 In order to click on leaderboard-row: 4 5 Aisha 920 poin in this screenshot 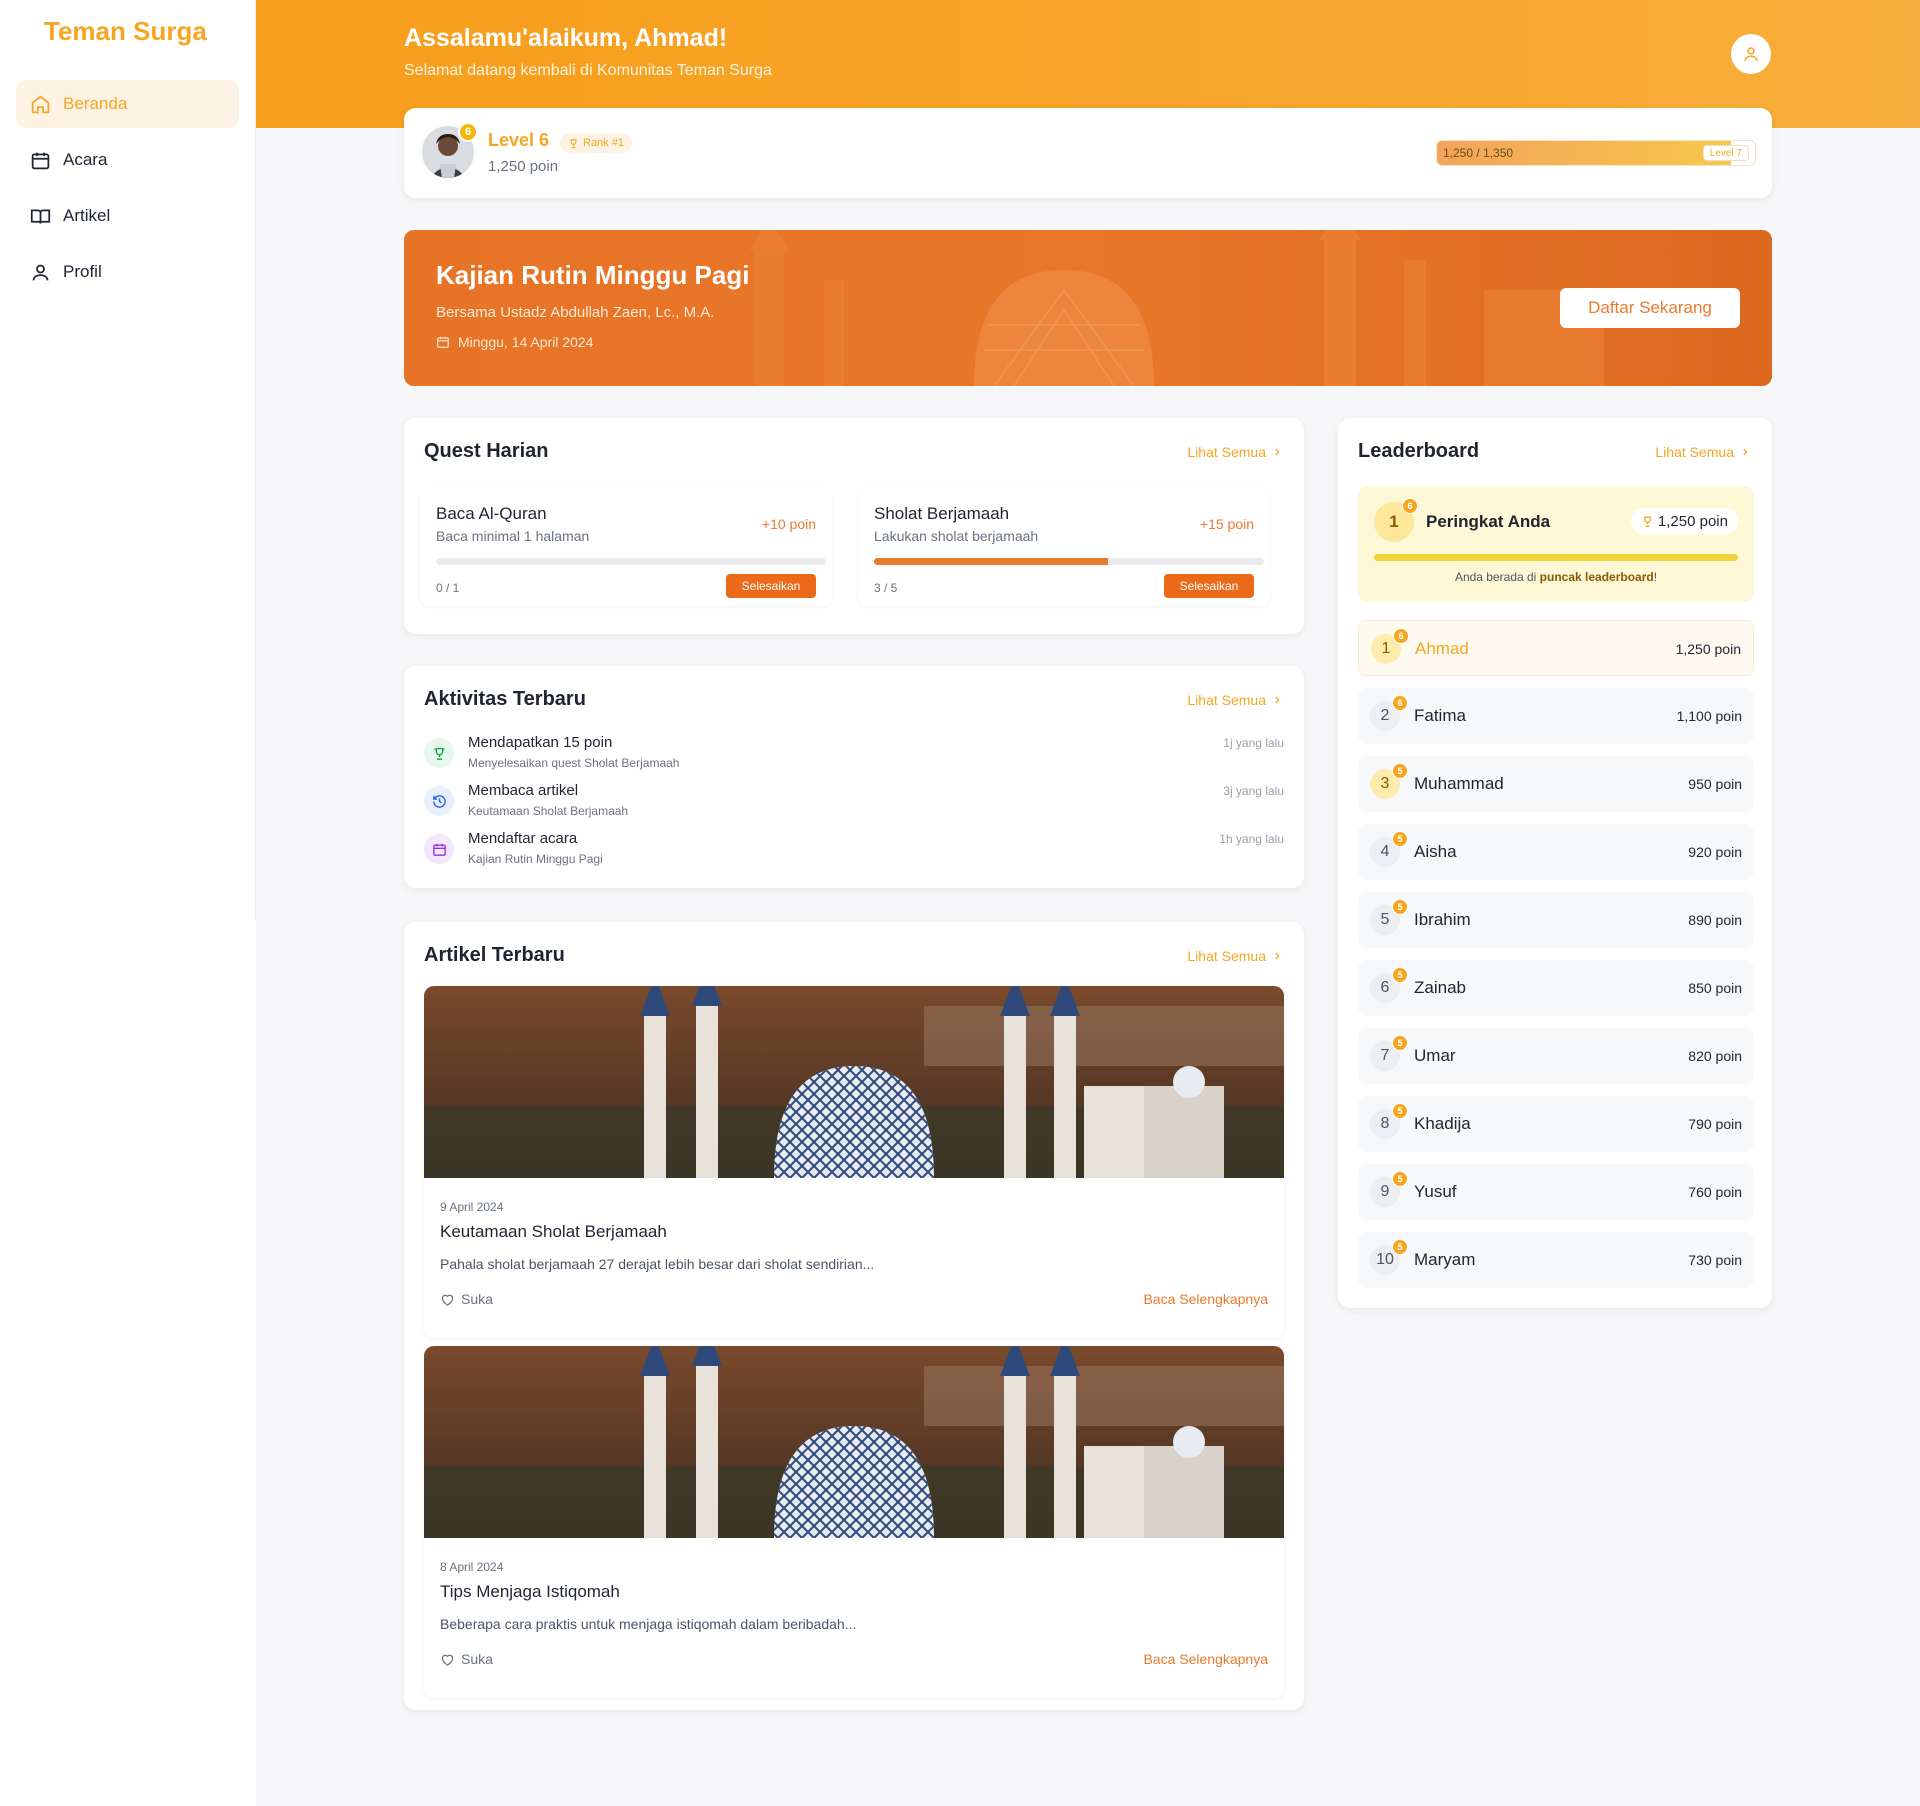, I will do `click(1556, 852)`.